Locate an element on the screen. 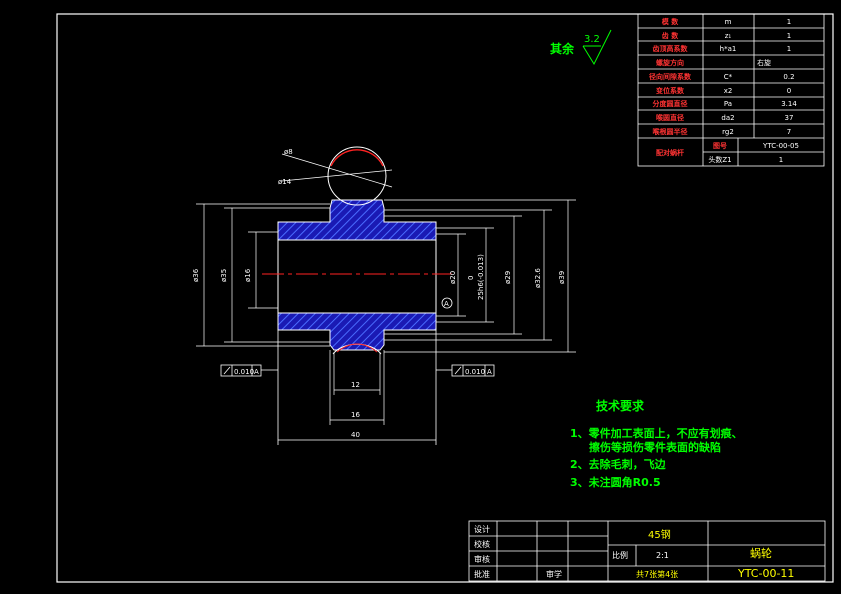 This screenshot has width=841, height=594. mating-label: 配对蜗杆 is located at coordinates (670, 152).